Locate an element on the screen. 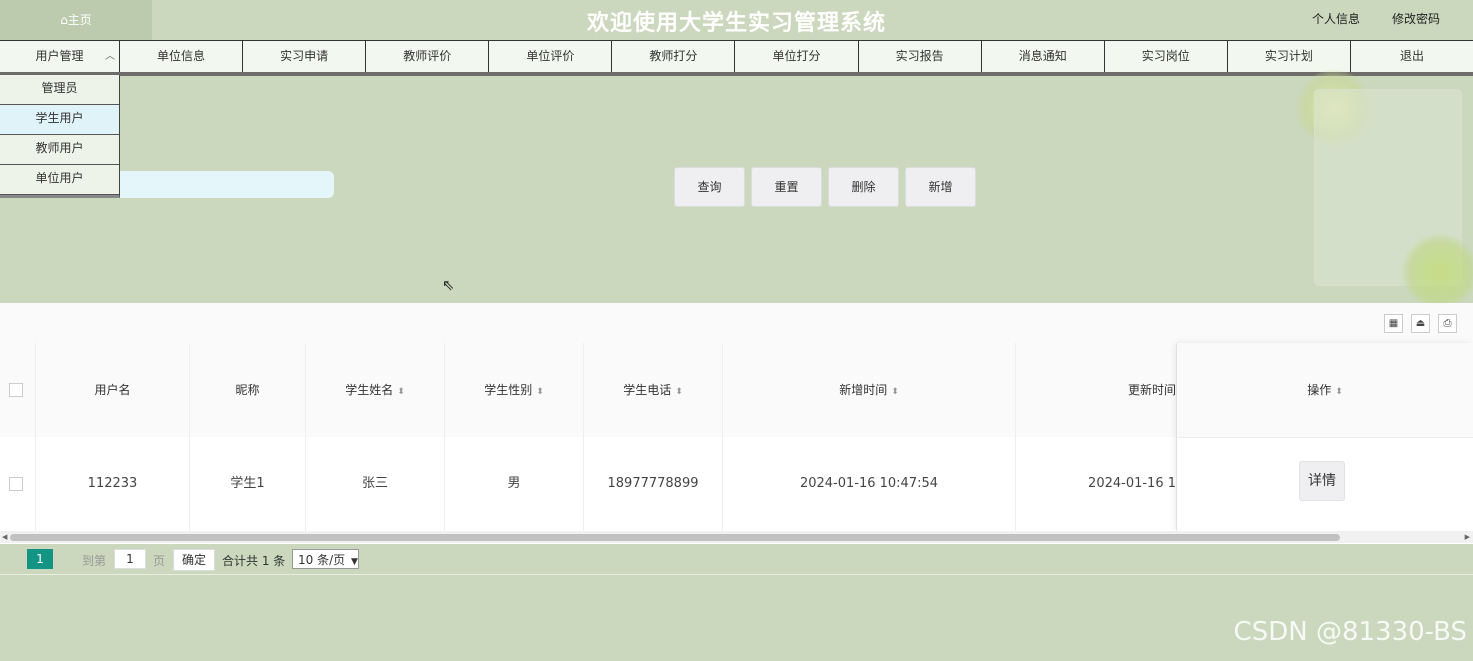  column-header-student-name: 学生姓名 ⬍ is located at coordinates (375, 390).